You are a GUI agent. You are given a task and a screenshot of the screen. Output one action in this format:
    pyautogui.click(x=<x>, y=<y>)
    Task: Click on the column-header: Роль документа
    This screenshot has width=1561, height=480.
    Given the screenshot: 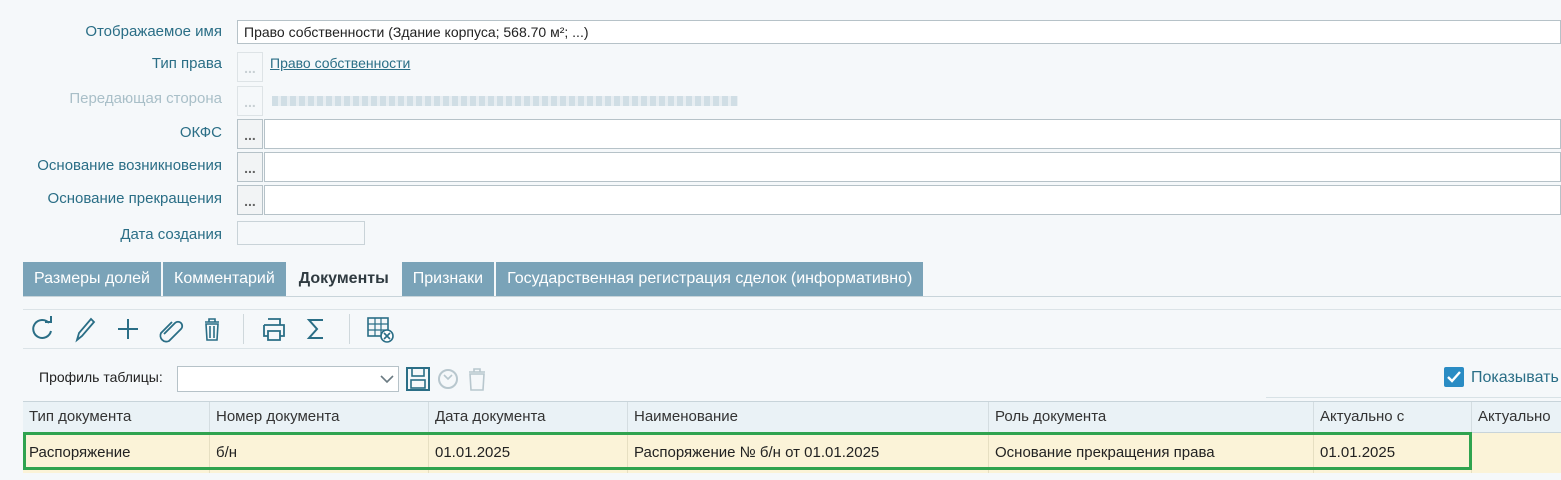 What is the action you would take?
    pyautogui.click(x=1151, y=417)
    